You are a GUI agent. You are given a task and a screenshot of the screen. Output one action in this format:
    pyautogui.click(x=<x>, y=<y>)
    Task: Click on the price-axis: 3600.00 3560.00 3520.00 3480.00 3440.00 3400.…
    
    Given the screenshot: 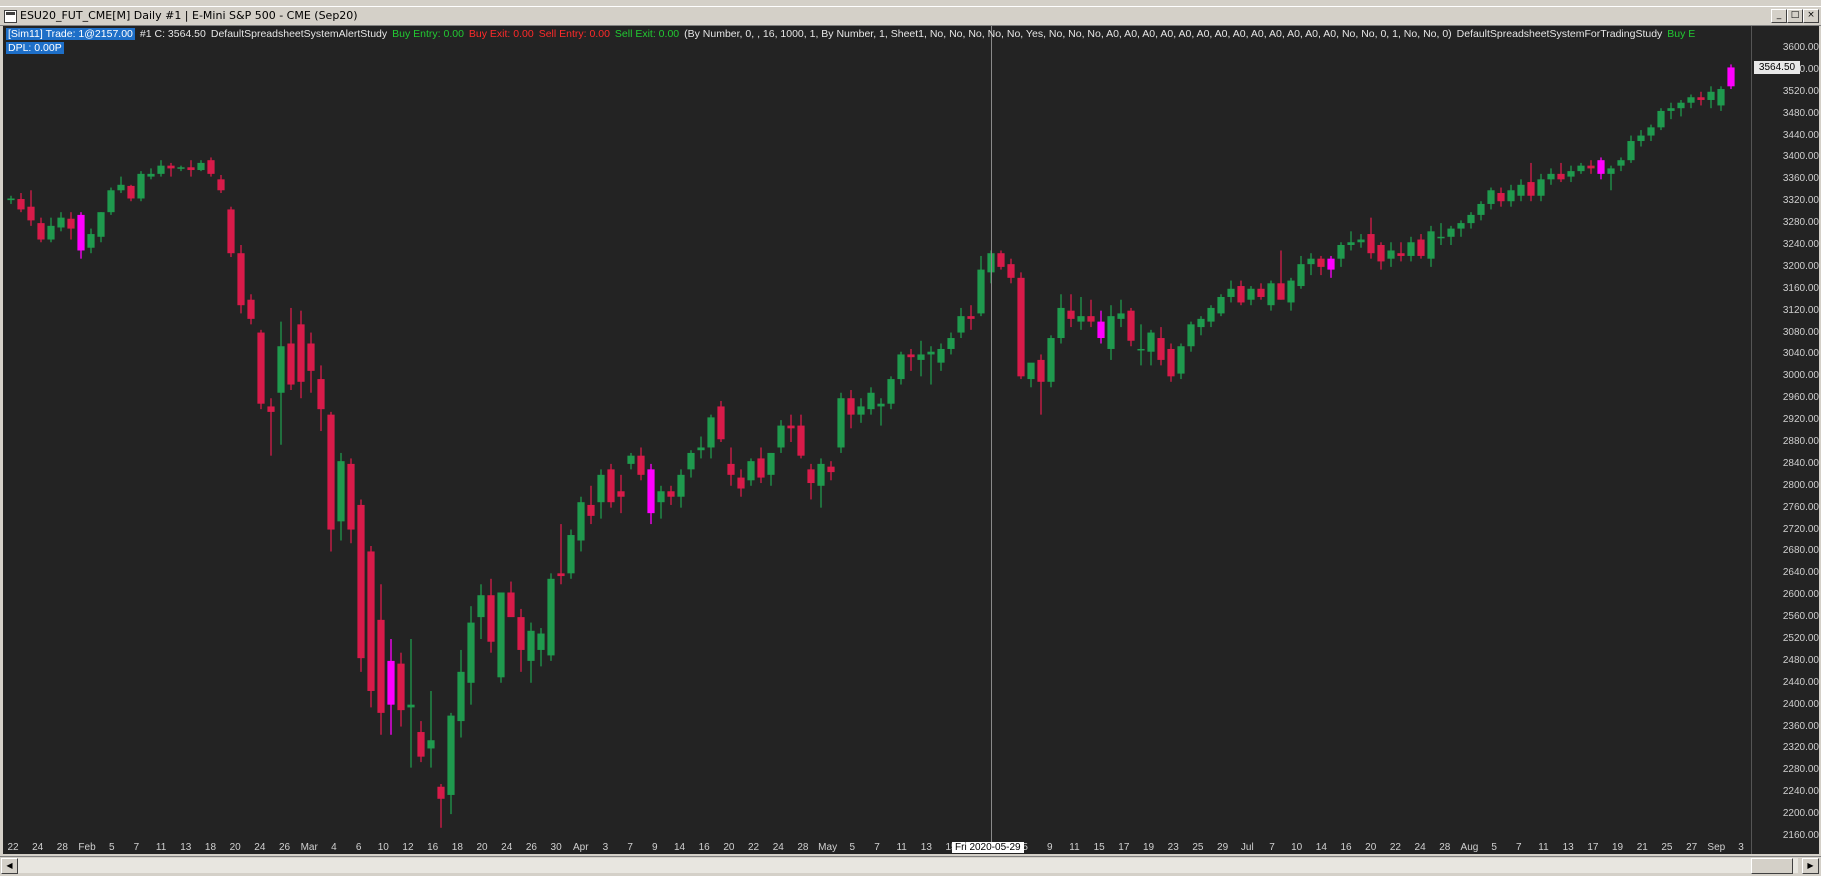 What is the action you would take?
    pyautogui.click(x=1785, y=440)
    